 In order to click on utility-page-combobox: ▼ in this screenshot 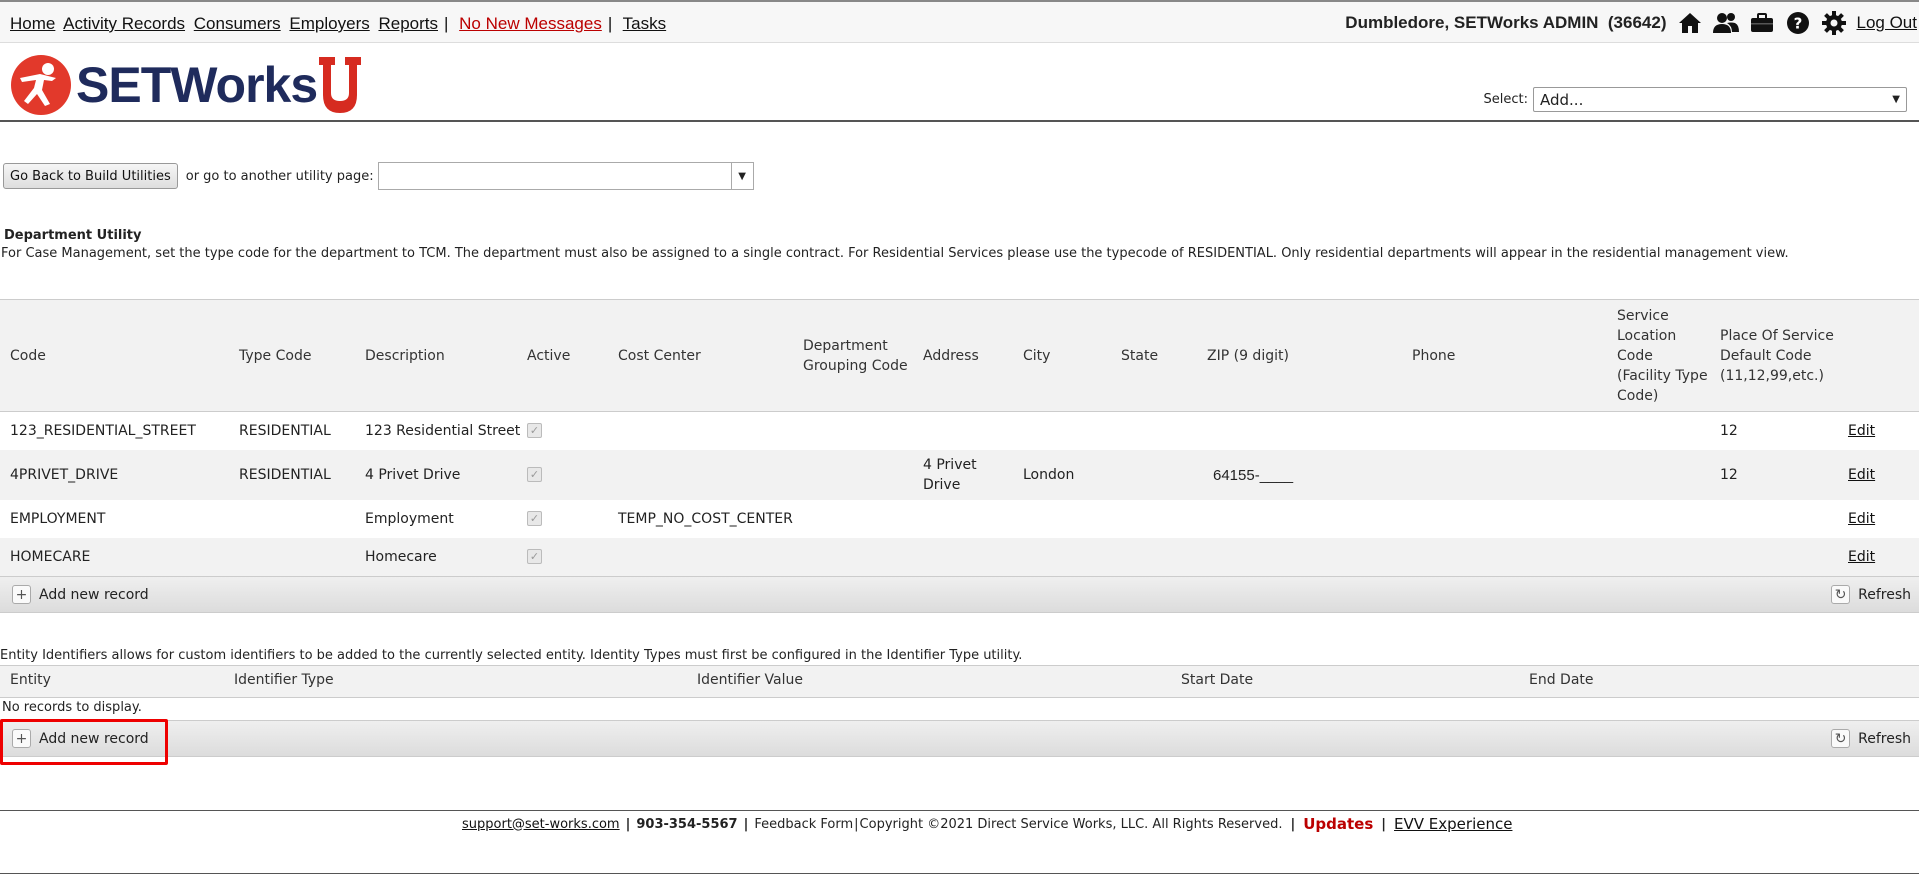, I will do `click(565, 176)`.